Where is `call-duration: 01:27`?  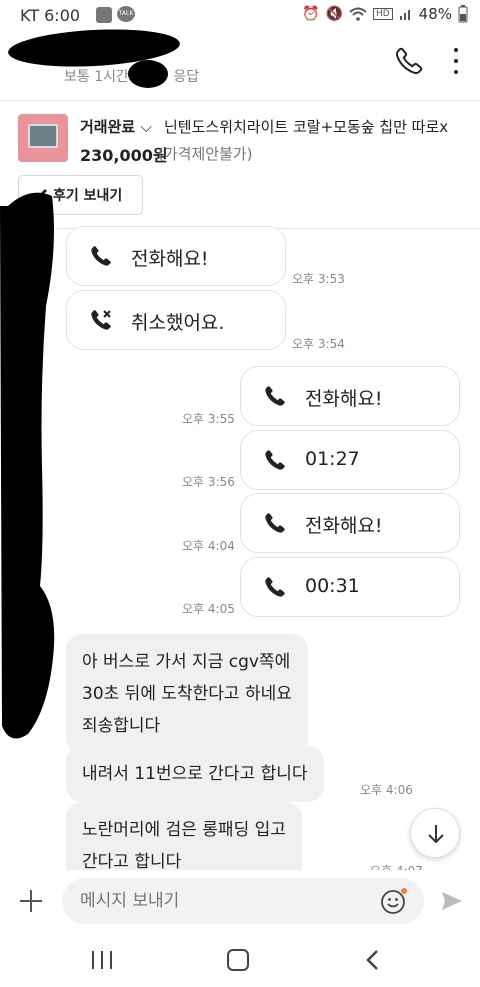 call-duration: 01:27 is located at coordinates (332, 459).